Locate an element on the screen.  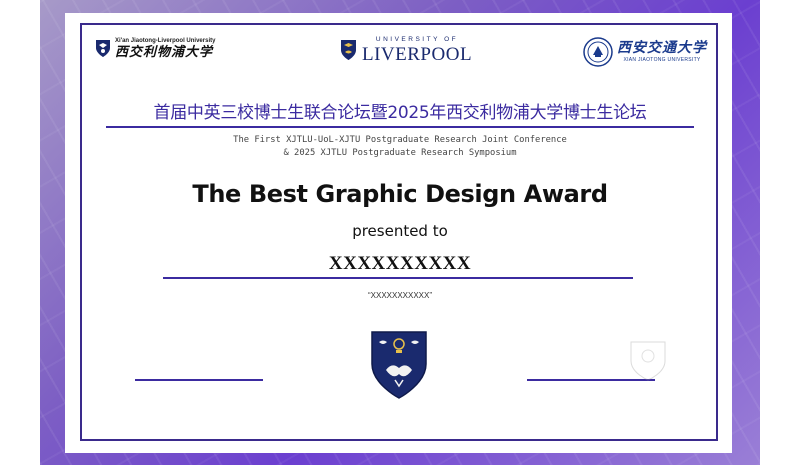
uol-logo: UNIVERSITY OF LIVERPOOL is located at coordinates (406, 50).